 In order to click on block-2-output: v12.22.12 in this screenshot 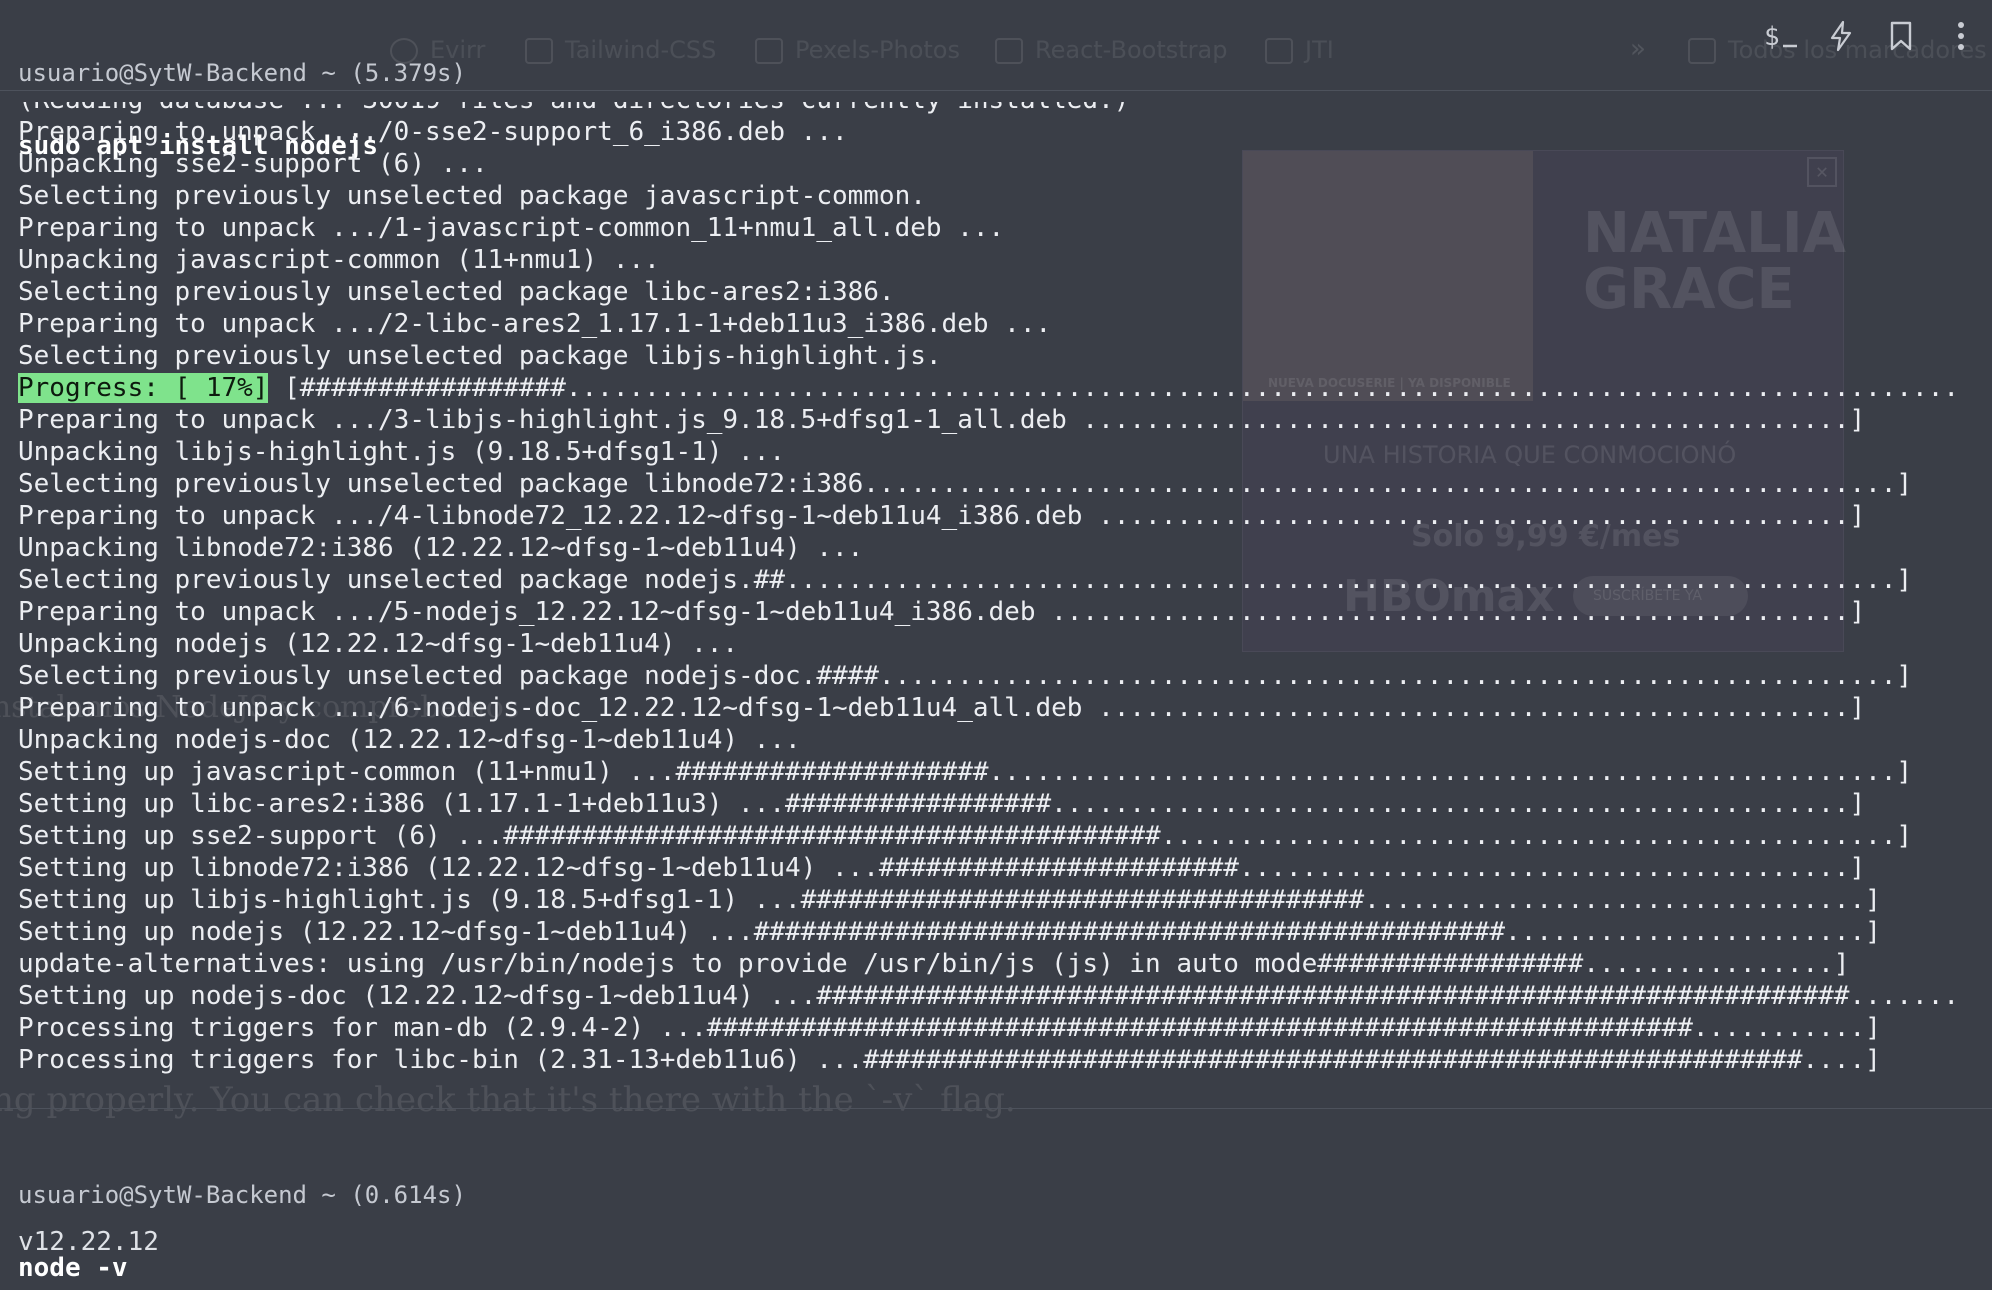, I will do `click(88, 1242)`.